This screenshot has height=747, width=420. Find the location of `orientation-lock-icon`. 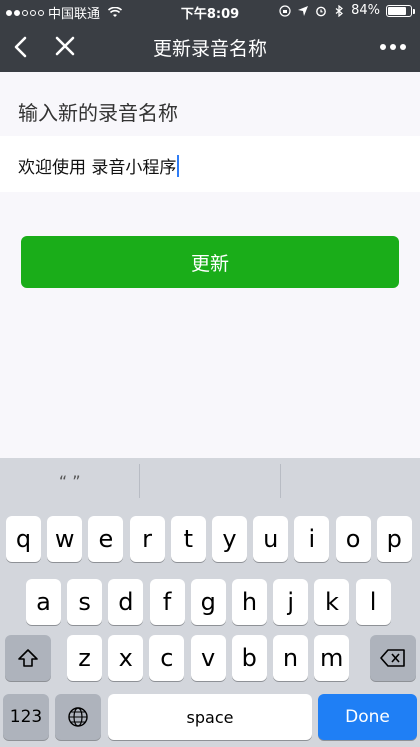

orientation-lock-icon is located at coordinates (285, 10).